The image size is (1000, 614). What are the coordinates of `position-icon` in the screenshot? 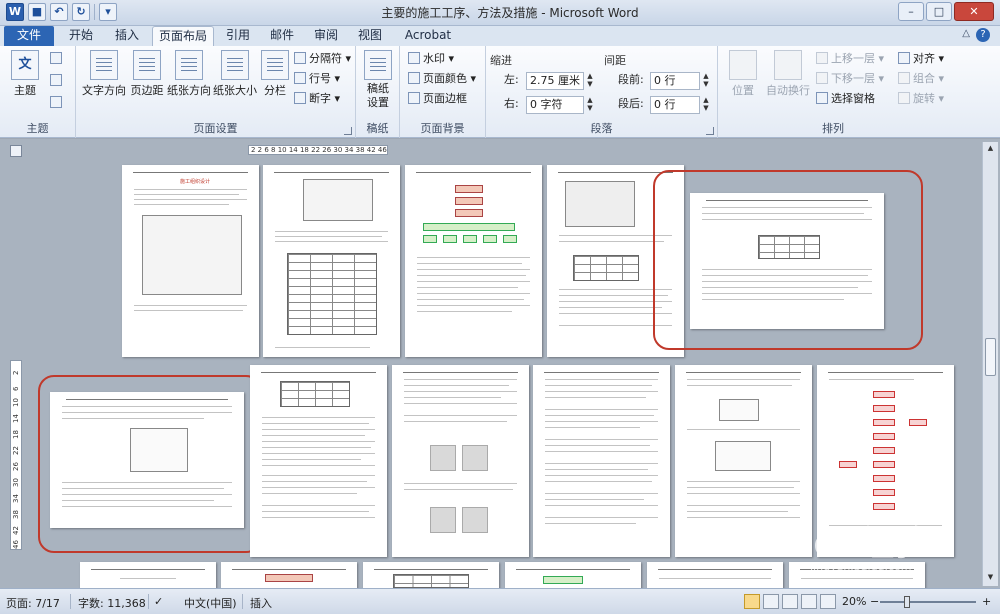 It's located at (743, 65).